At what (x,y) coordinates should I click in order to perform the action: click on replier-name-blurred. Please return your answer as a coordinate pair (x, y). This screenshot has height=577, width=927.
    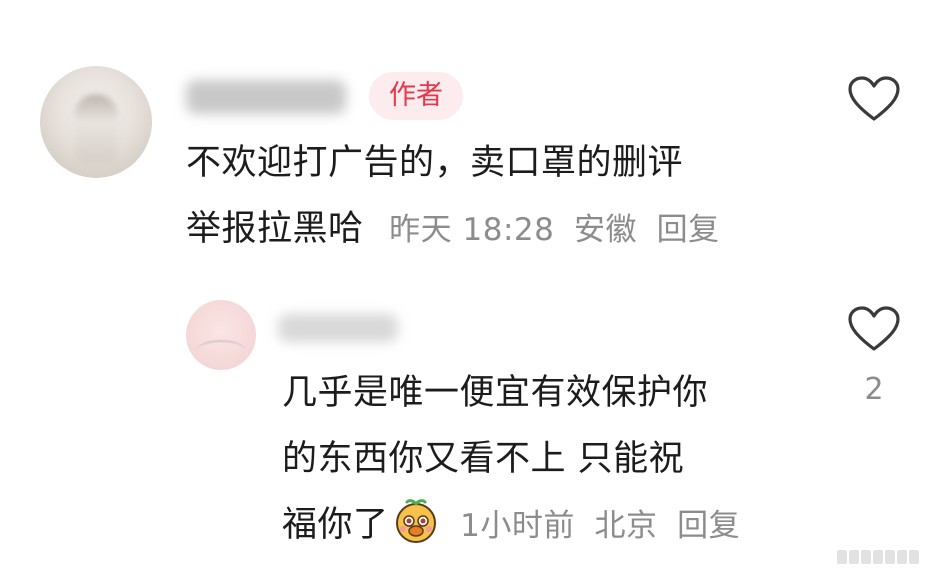
    Looking at the image, I should click on (338, 328).